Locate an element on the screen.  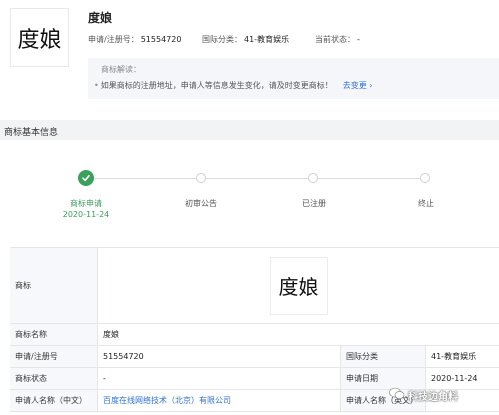
table-value: 2020-11-24 is located at coordinates (462, 378).